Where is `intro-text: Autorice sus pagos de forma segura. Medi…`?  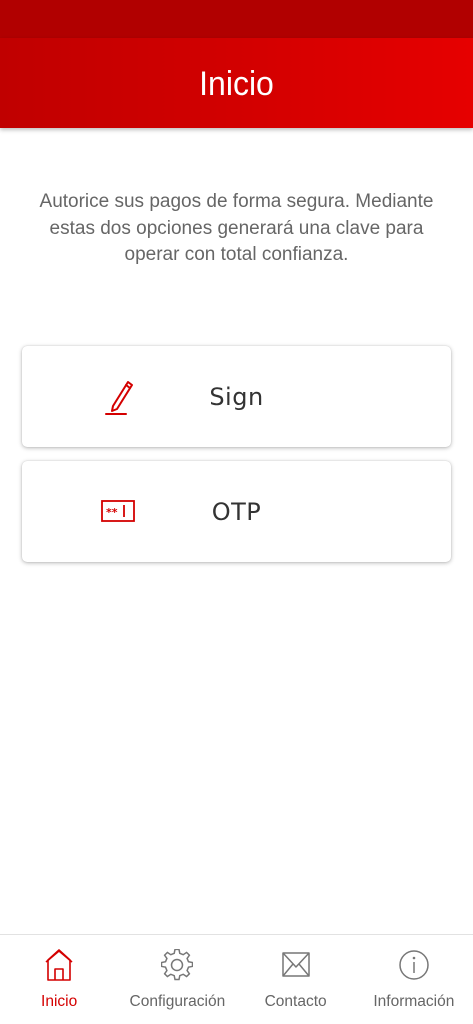
intro-text: Autorice sus pagos de forma segura. Medi… is located at coordinates (236, 228).